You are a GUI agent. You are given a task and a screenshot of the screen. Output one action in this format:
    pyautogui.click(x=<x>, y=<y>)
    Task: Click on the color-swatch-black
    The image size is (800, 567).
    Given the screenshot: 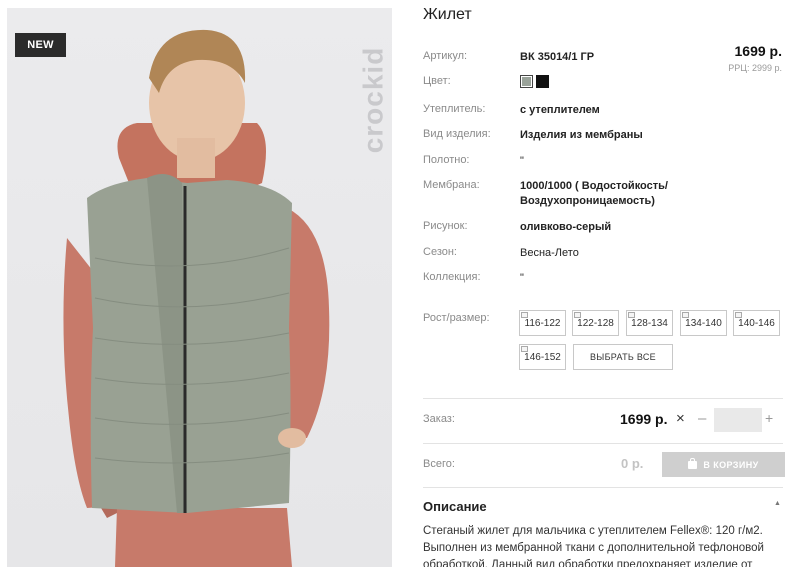 What is the action you would take?
    pyautogui.click(x=542, y=81)
    